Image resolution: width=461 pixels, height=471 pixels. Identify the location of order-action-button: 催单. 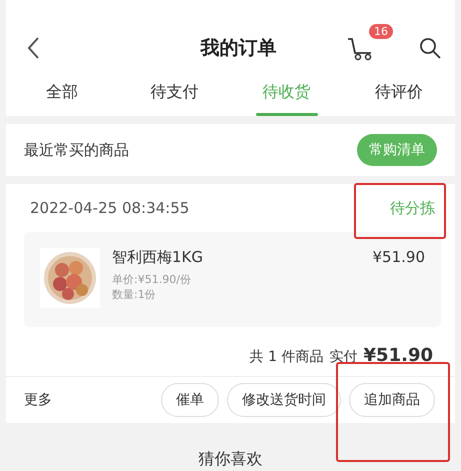
(190, 400).